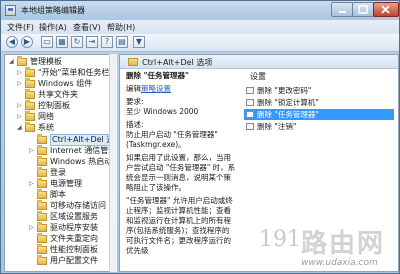 The image size is (400, 274). Describe the element at coordinates (12, 42) in the screenshot. I see `back-icon: ◀` at that location.